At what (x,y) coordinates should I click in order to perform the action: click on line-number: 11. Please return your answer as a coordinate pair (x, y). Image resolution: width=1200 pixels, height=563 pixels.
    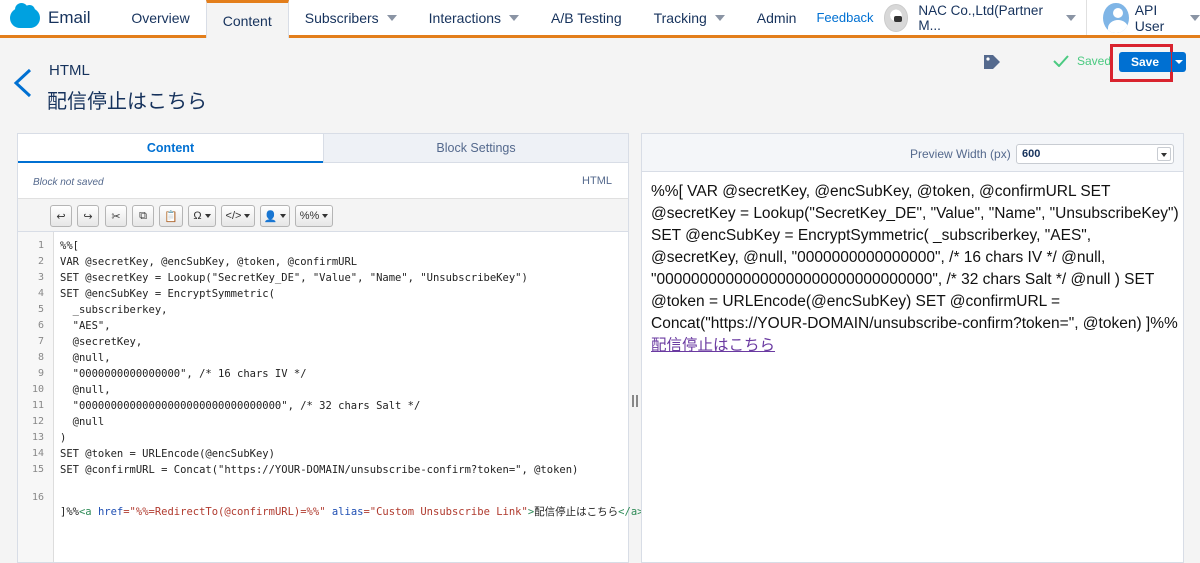
    Looking at the image, I should click on (37, 405).